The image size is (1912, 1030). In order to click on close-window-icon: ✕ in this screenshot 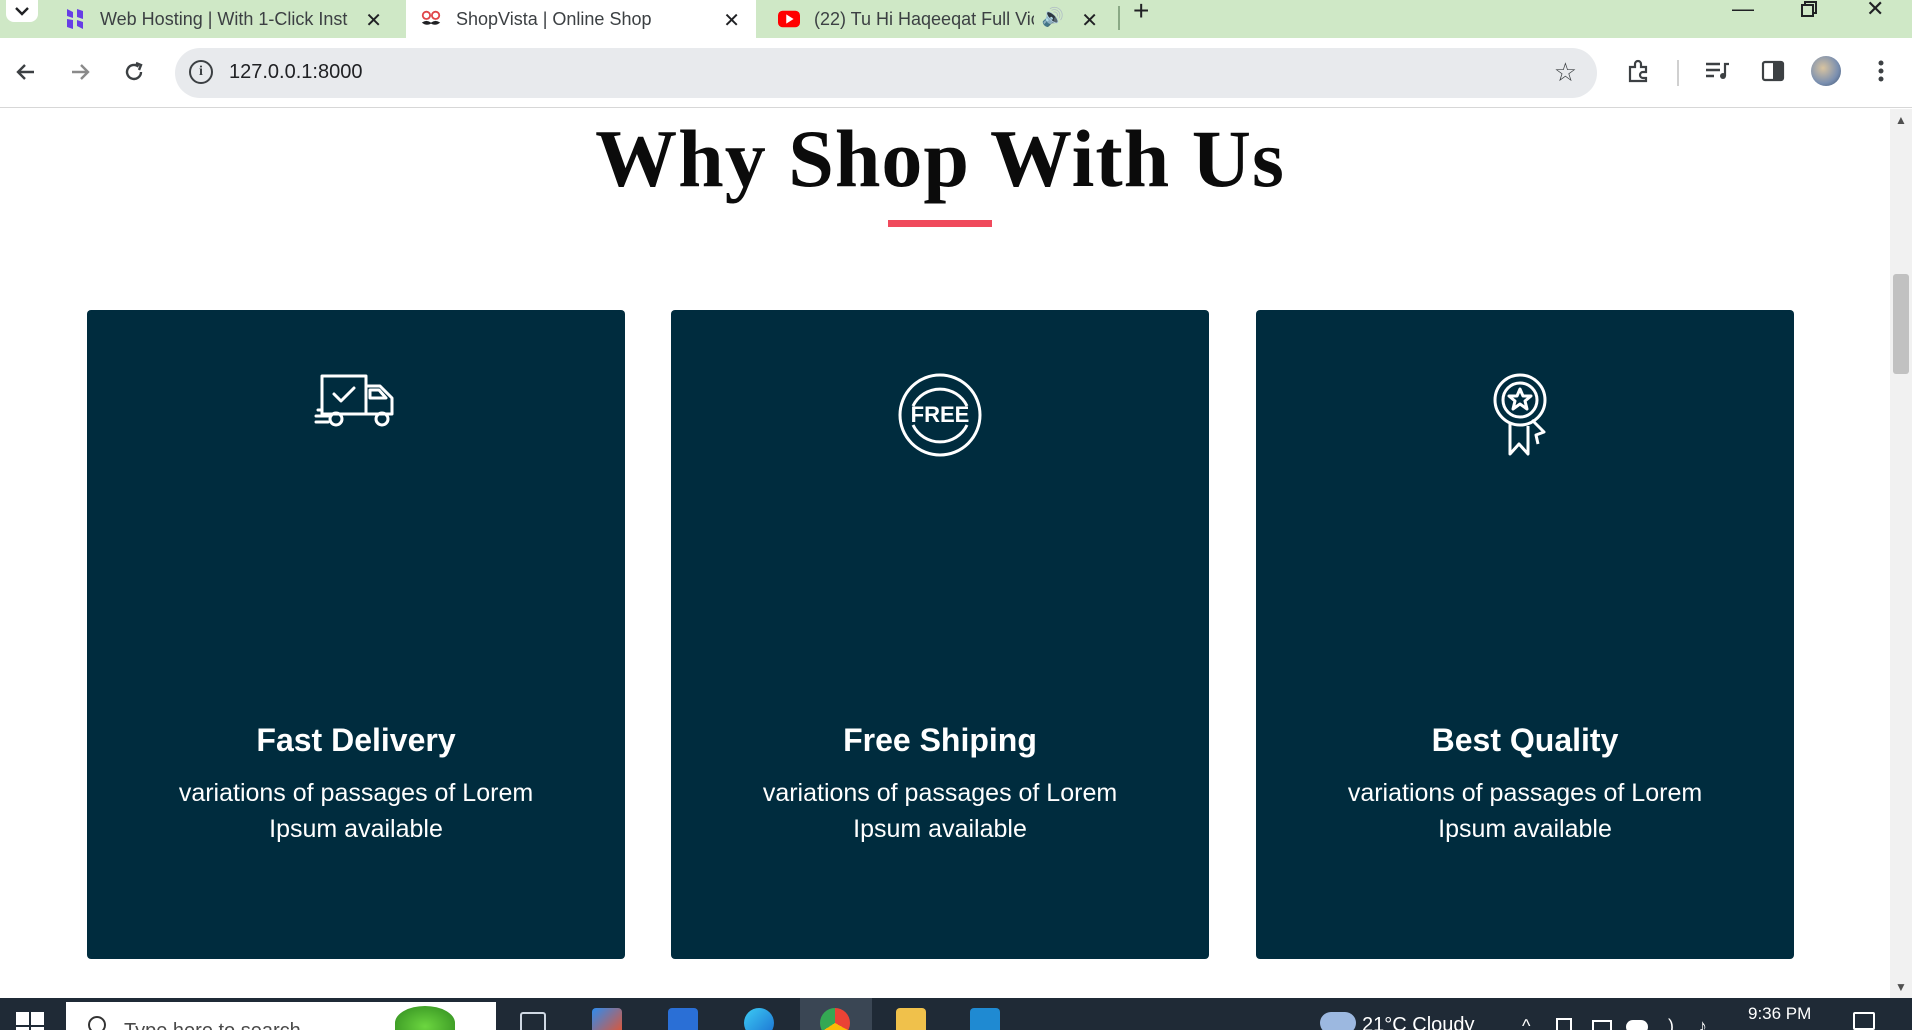, I will do `click(1875, 11)`.